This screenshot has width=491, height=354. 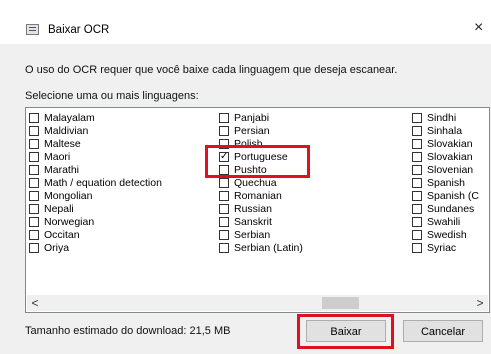 What do you see at coordinates (445, 131) in the screenshot?
I see `language-label: Sinhala` at bounding box center [445, 131].